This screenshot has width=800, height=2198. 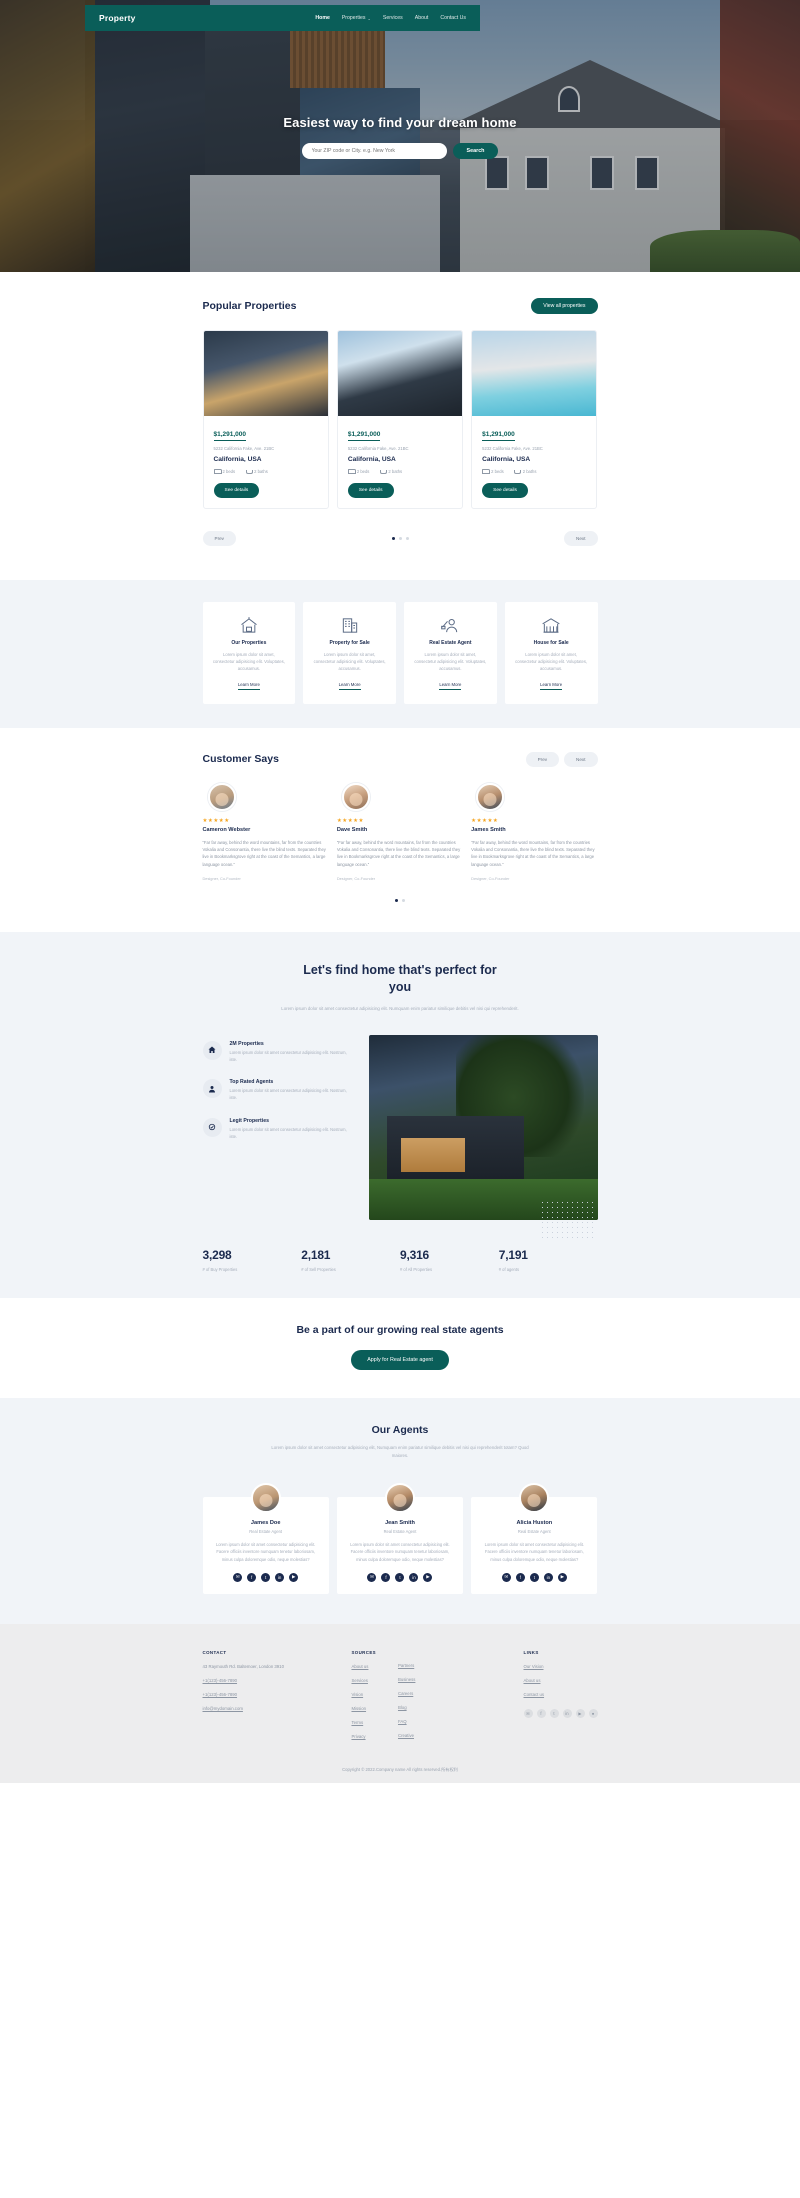 I want to click on nav-item-about: About, so click(x=422, y=18).